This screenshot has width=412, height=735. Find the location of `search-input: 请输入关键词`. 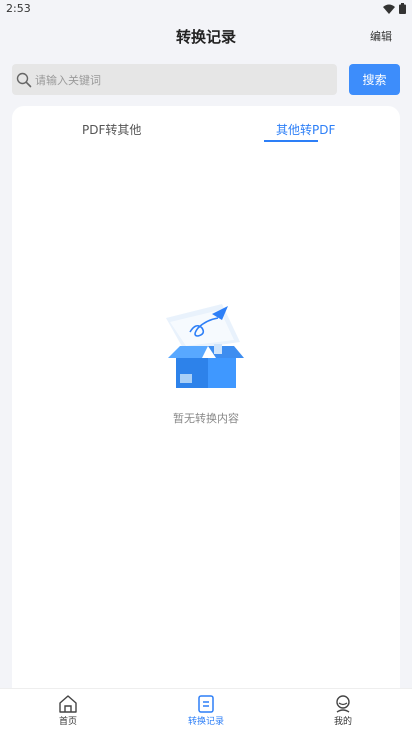

search-input: 请输入关键词 is located at coordinates (174, 79).